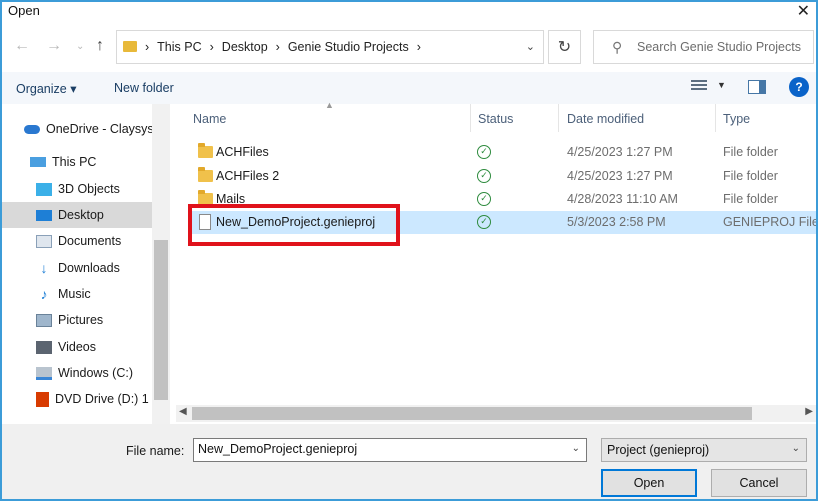 This screenshot has height=501, width=818. What do you see at coordinates (77, 320) in the screenshot?
I see `sidebar-item-pictures: Pictures` at bounding box center [77, 320].